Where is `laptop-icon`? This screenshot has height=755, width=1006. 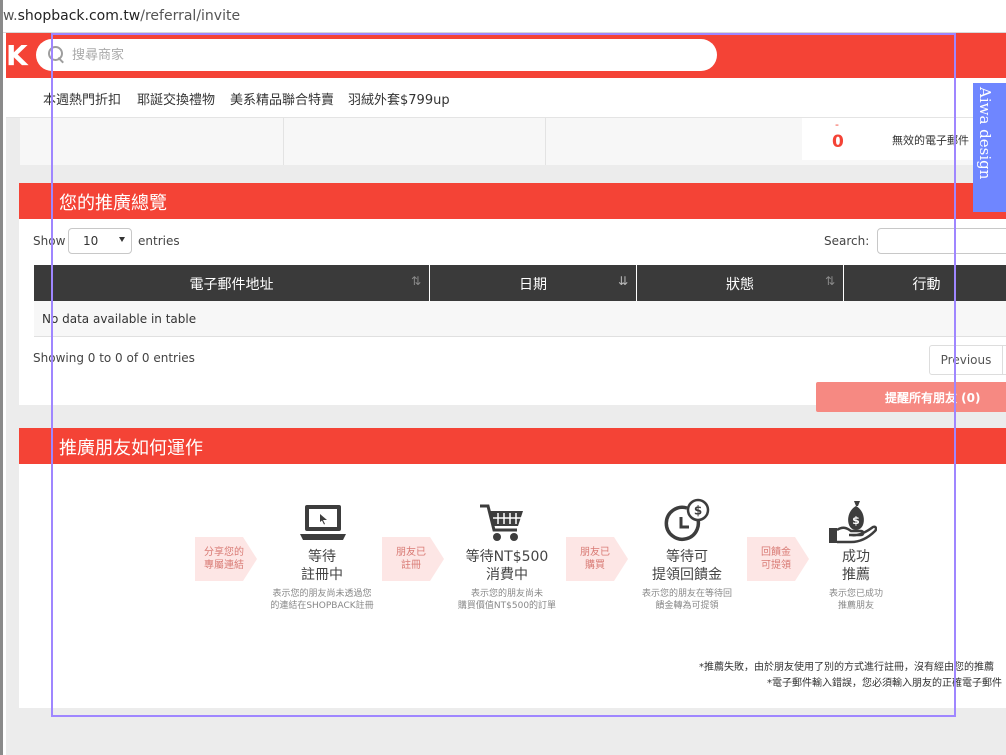
laptop-icon is located at coordinates (323, 522).